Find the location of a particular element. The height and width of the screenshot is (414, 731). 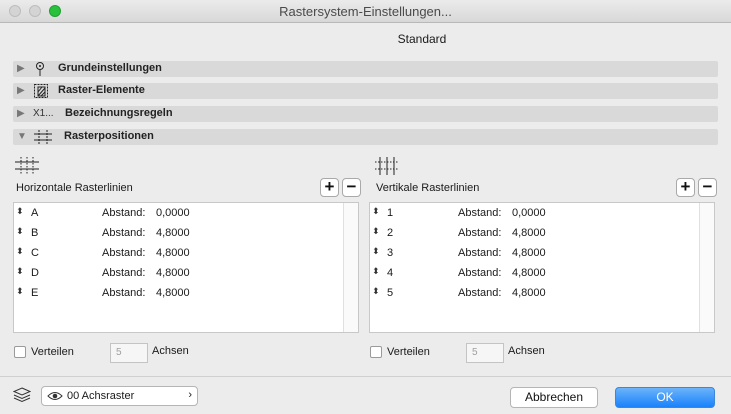

vertical-lines-icon is located at coordinates (387, 167).